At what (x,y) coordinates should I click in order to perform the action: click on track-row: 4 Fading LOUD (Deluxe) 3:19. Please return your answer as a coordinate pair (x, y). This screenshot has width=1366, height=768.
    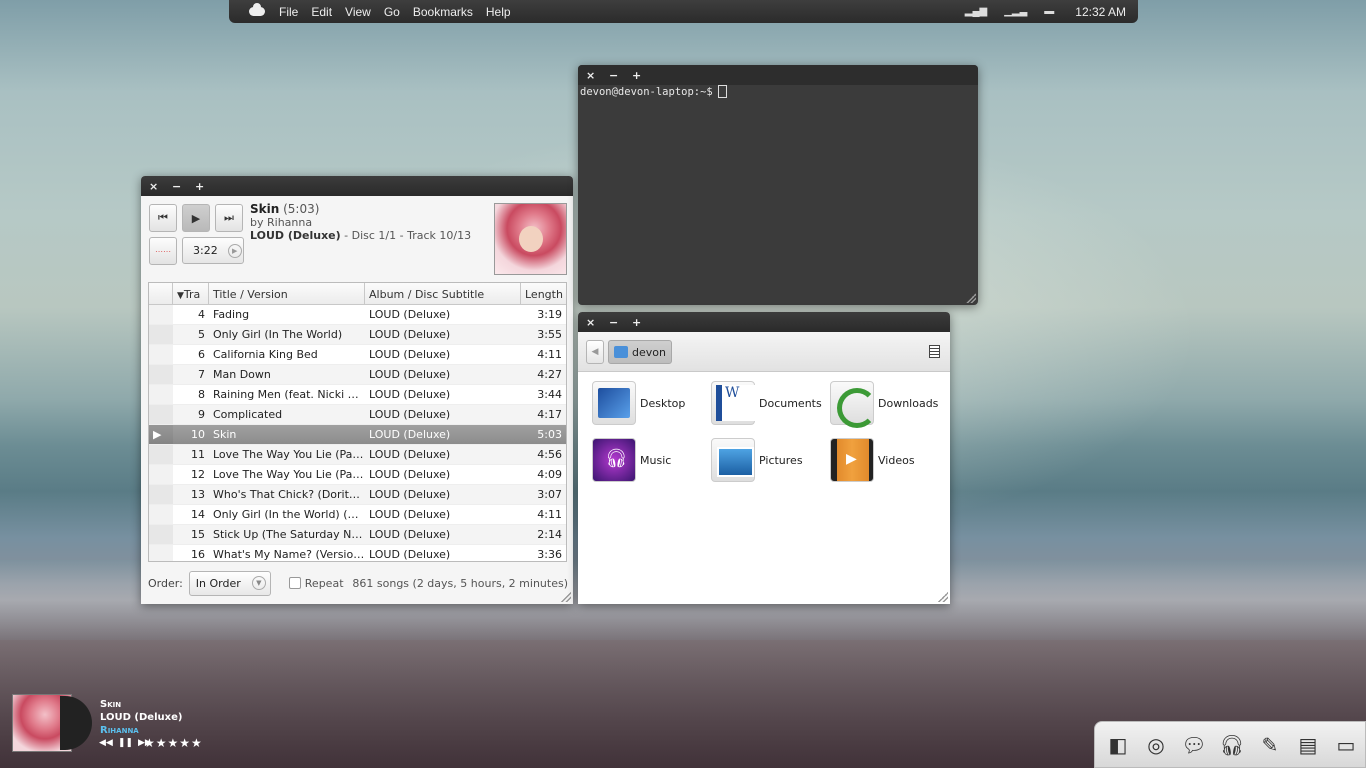
    Looking at the image, I should click on (357, 315).